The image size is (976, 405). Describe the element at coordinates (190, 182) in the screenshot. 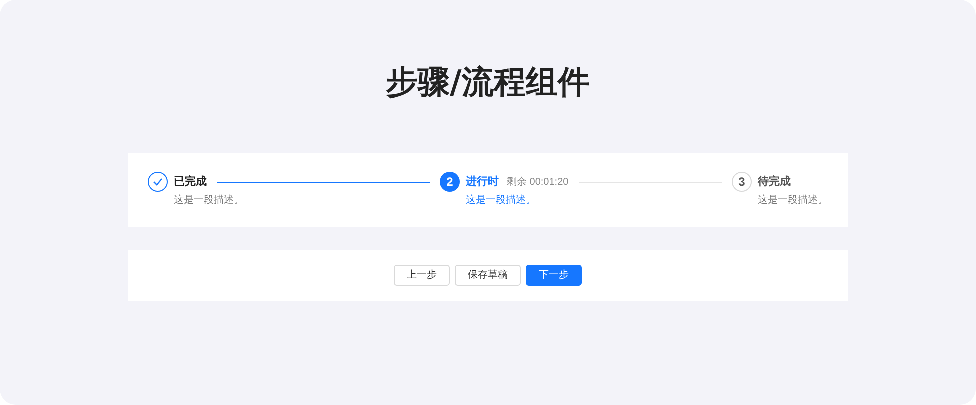

I see `step-title: 已完成` at that location.